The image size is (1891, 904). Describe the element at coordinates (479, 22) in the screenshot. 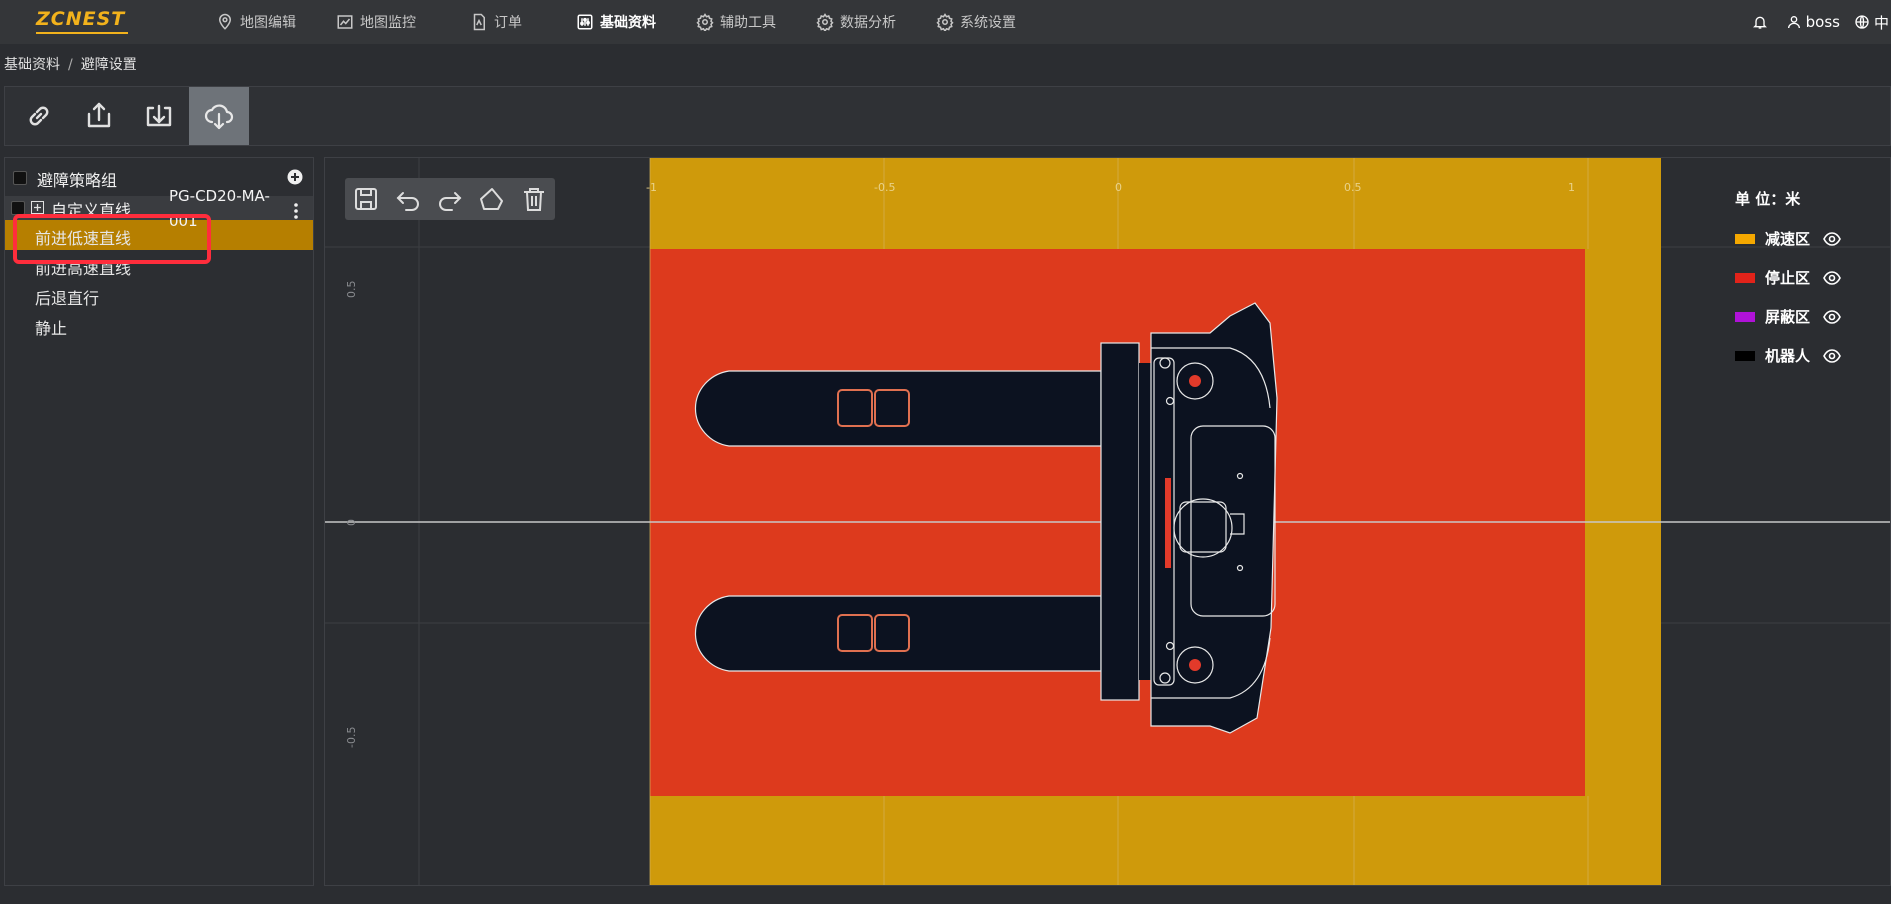

I see `document-icon` at that location.